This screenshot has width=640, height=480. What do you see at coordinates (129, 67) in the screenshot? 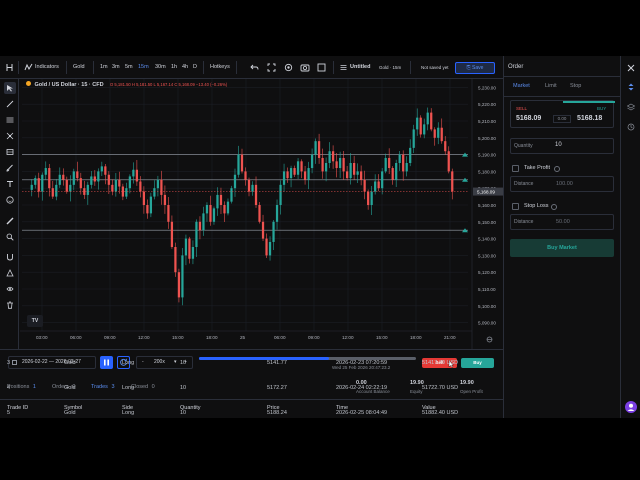
I see `timeframe-5m: 5m` at bounding box center [129, 67].